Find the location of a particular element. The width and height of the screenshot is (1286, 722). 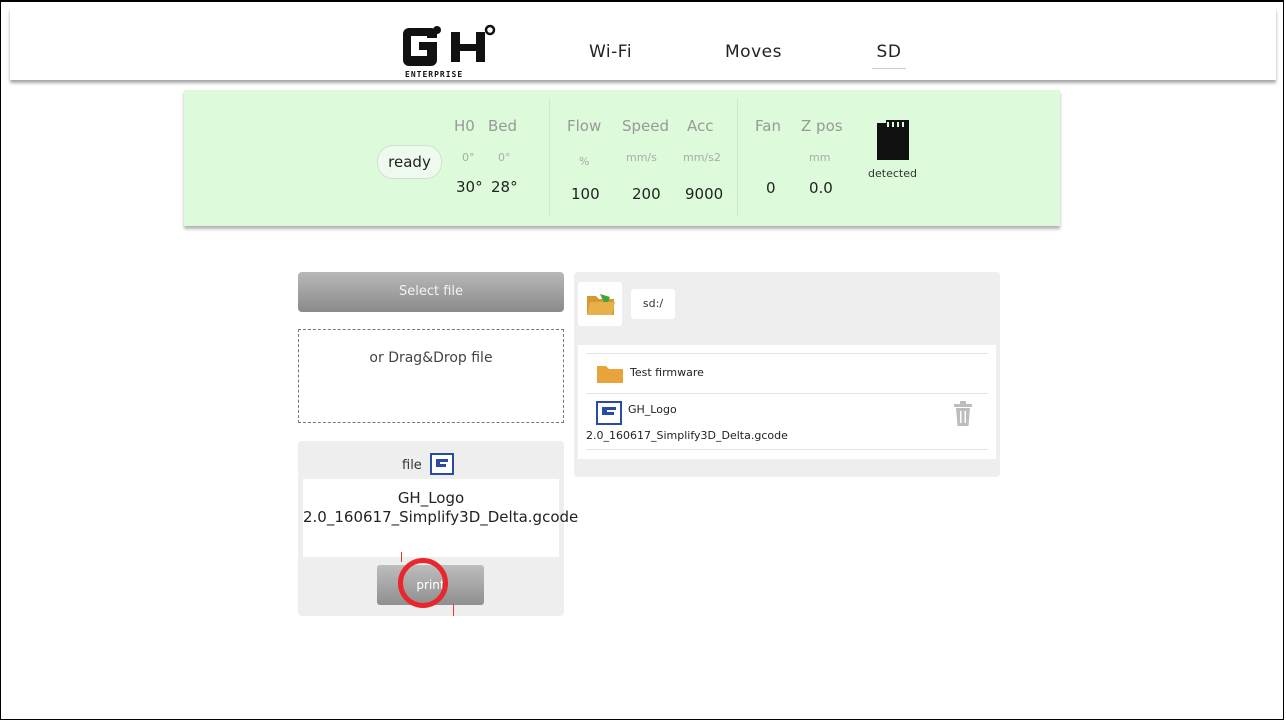

nav-moves: Moves is located at coordinates (753, 52).